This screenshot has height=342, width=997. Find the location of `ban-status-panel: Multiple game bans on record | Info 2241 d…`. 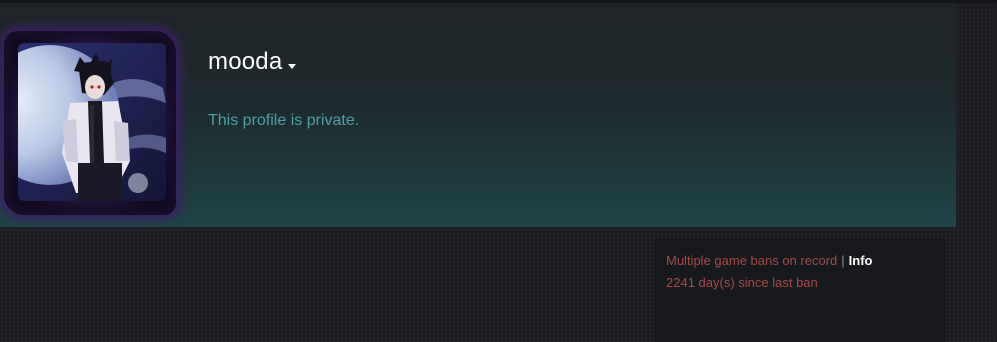

ban-status-panel: Multiple game bans on record | Info 2241 d… is located at coordinates (800, 290).